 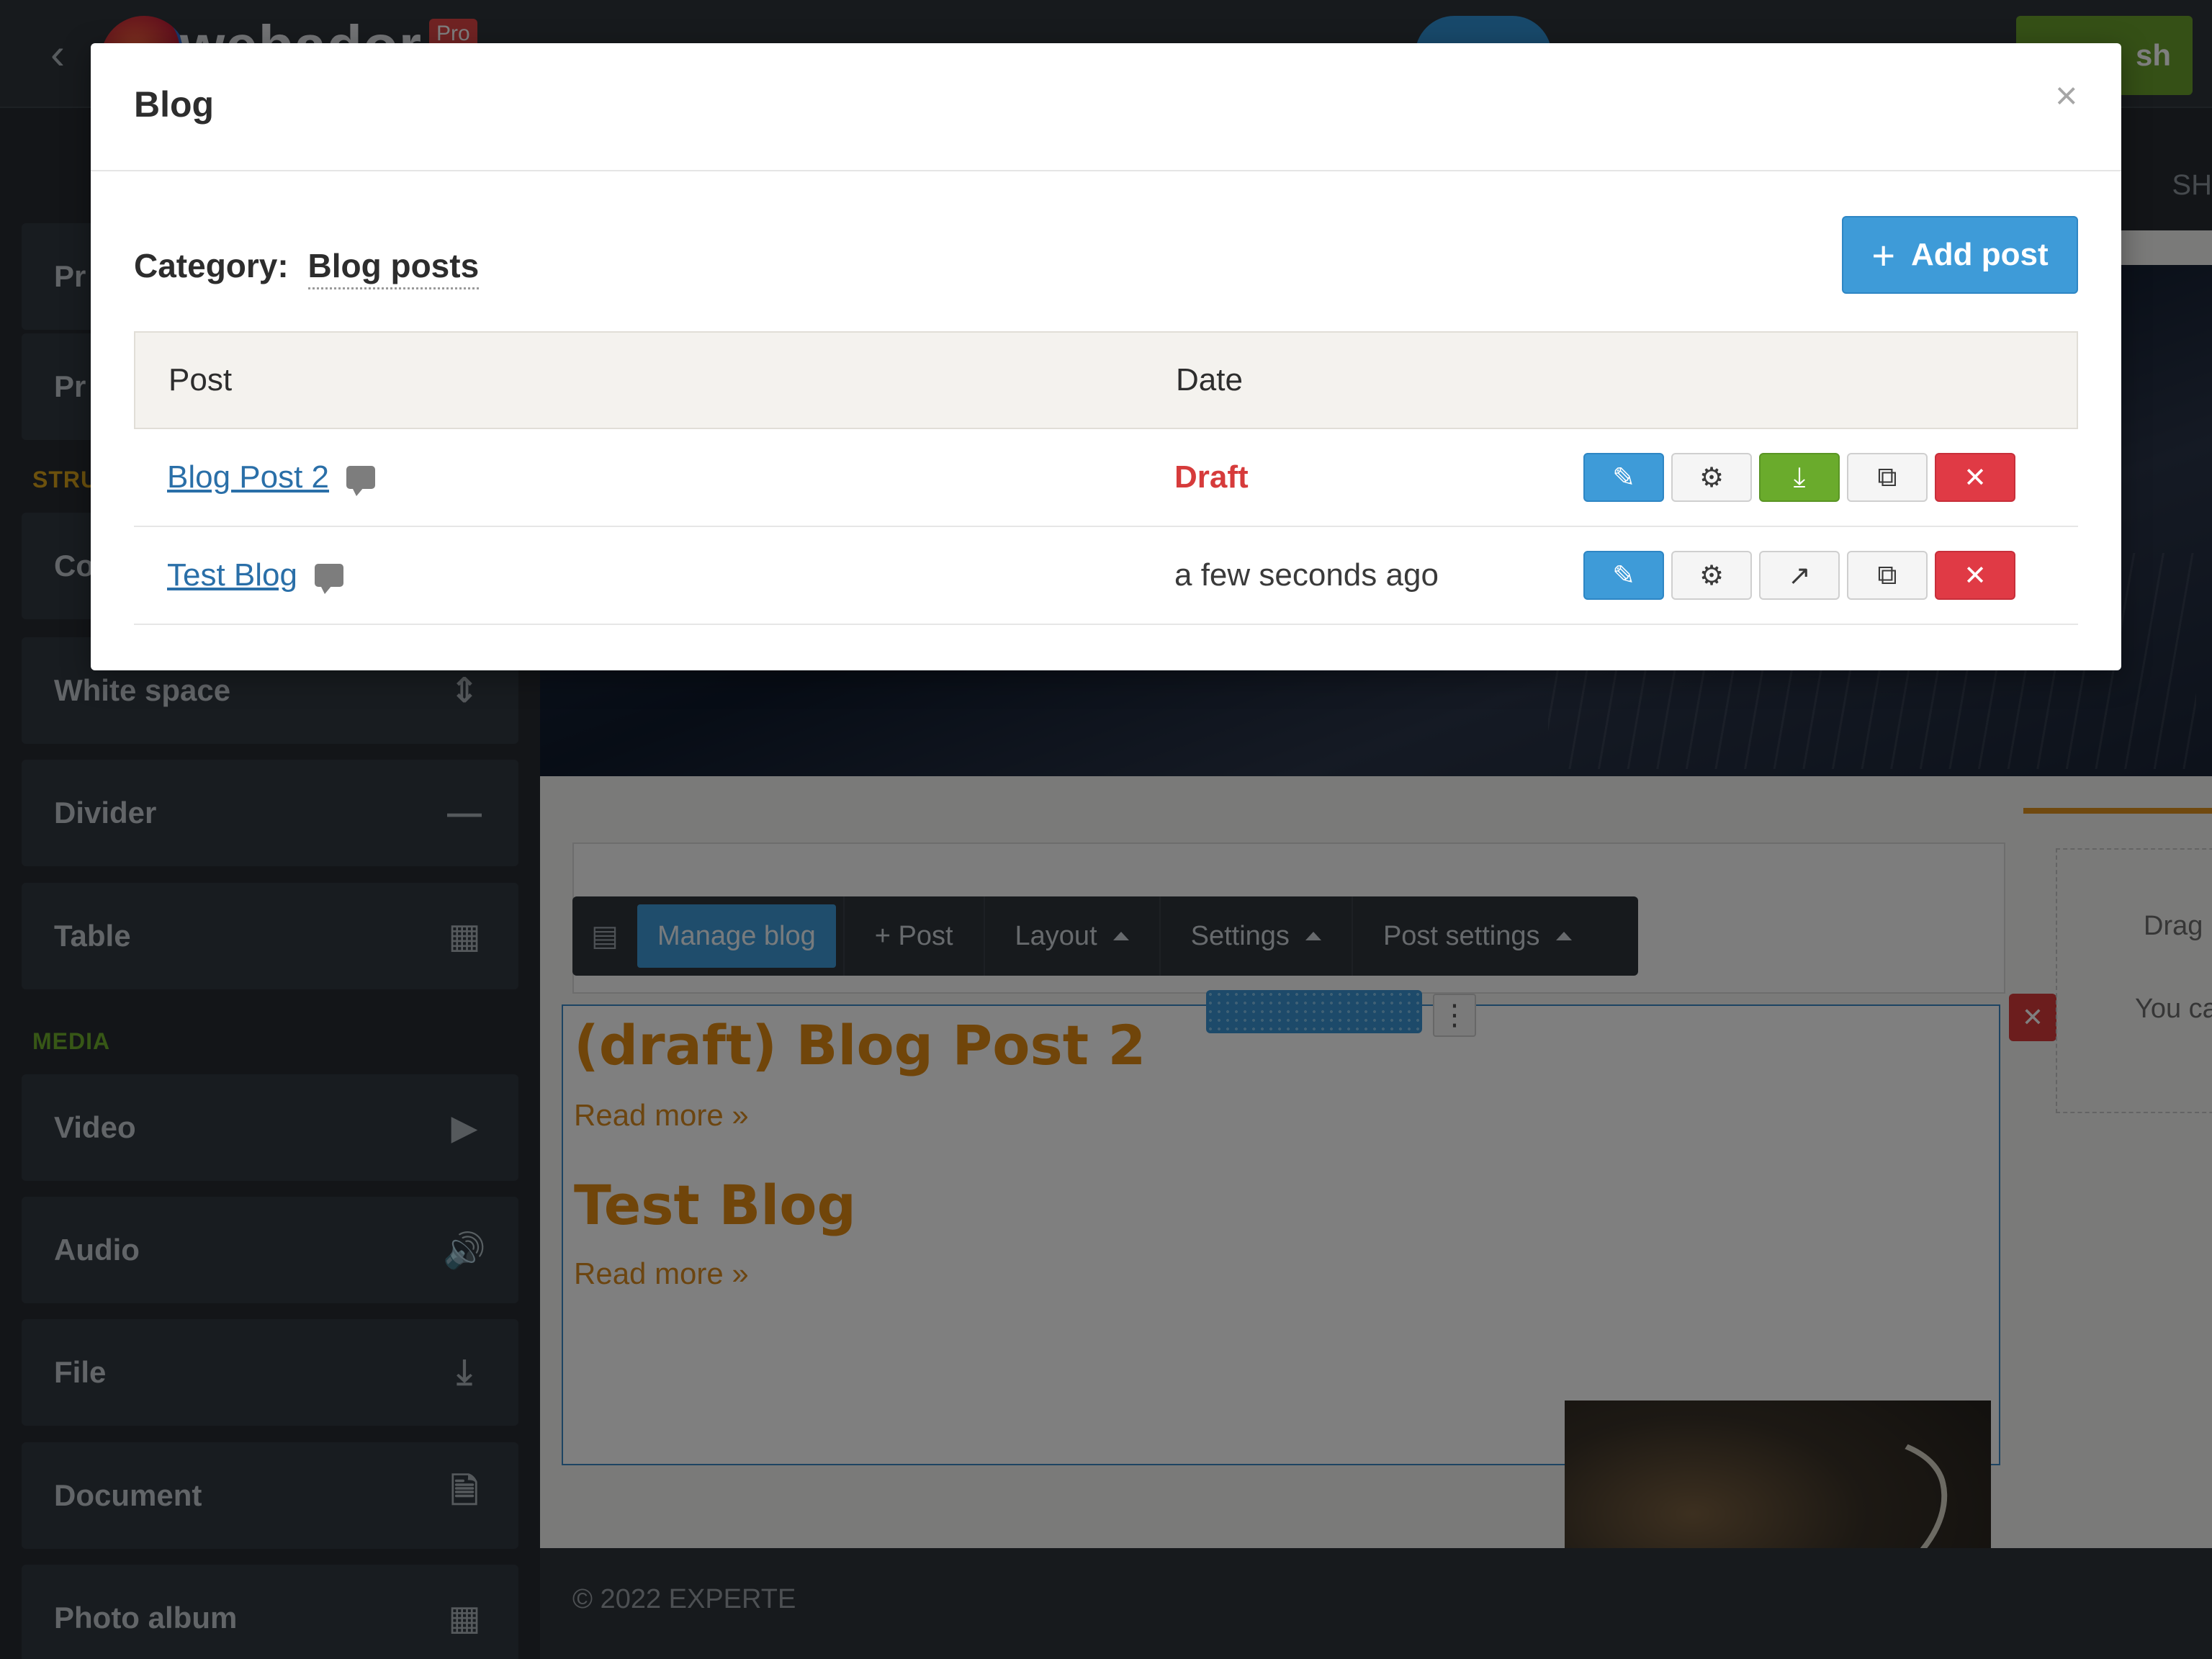 I want to click on table-row: Blog Post 2 Draft ✎ ⚙ ⤓ ⧉ ✕, so click(x=1106, y=478).